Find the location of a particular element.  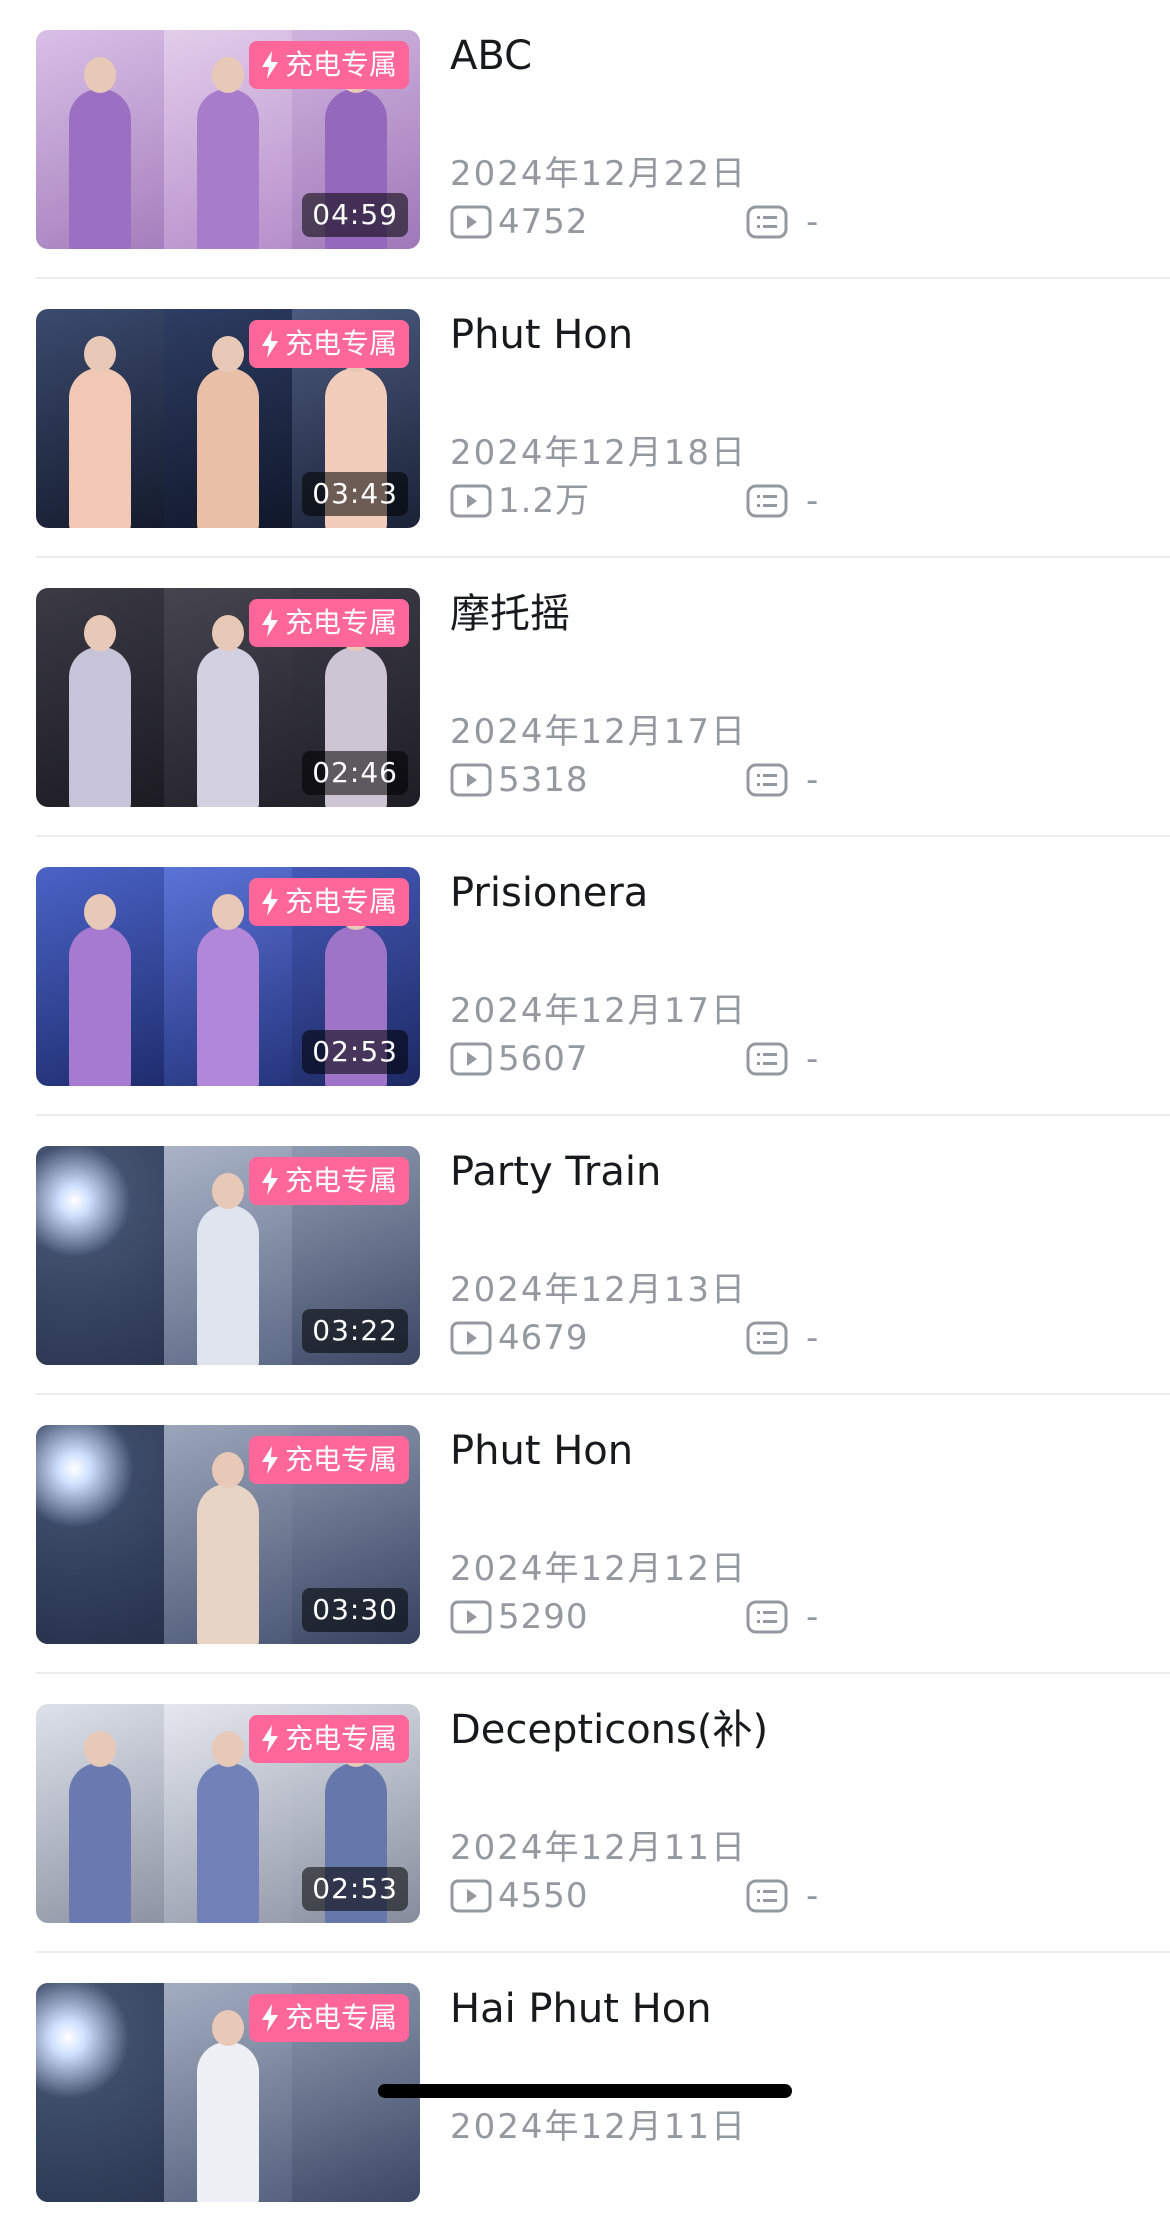

video-thumbnail: 充电专属 03:22 is located at coordinates (228, 1255).